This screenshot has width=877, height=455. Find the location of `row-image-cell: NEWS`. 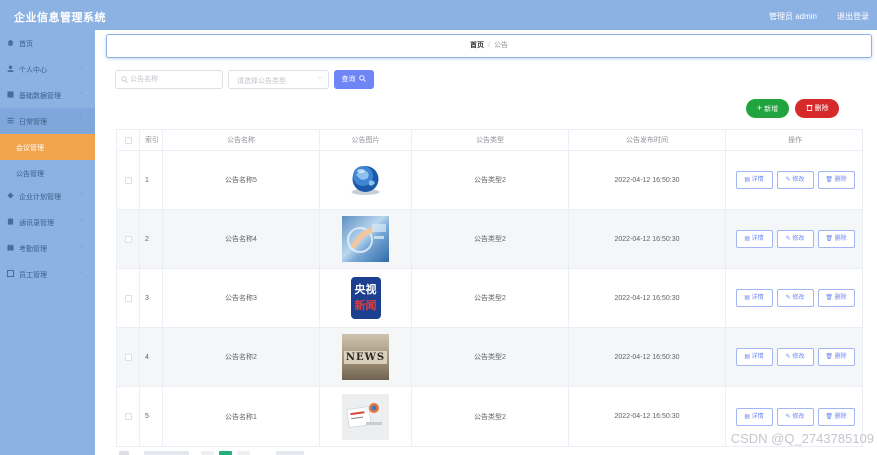

row-image-cell: NEWS is located at coordinates (366, 357).